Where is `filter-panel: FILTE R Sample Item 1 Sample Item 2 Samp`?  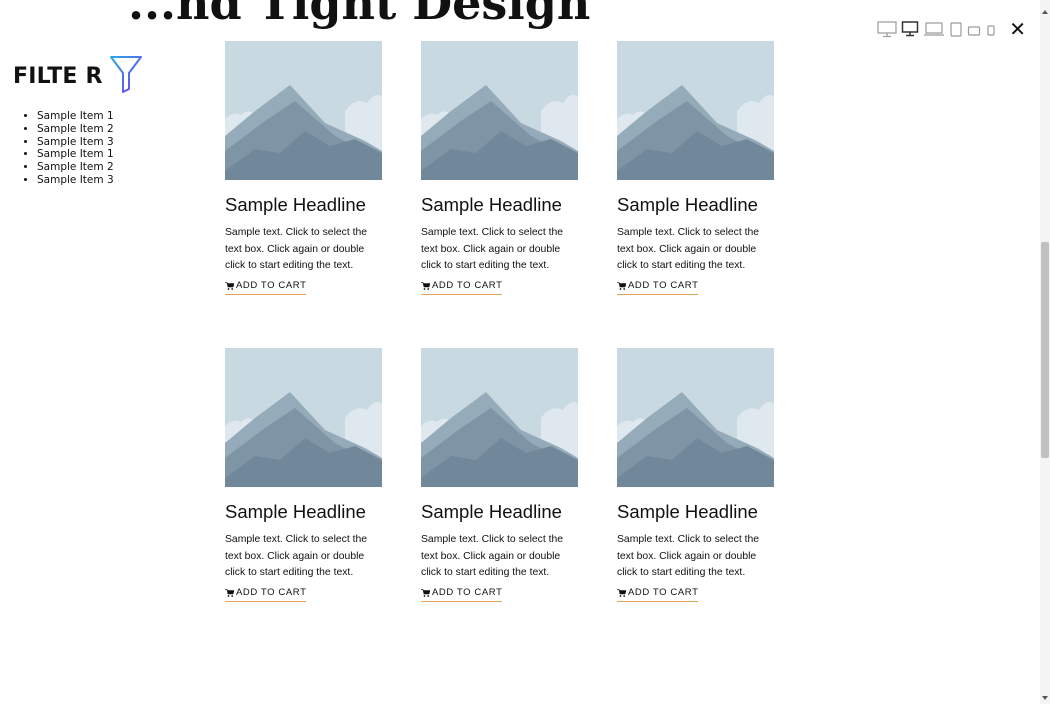 filter-panel: FILTE R Sample Item 1 Sample Item 2 Samp is located at coordinates (88, 120).